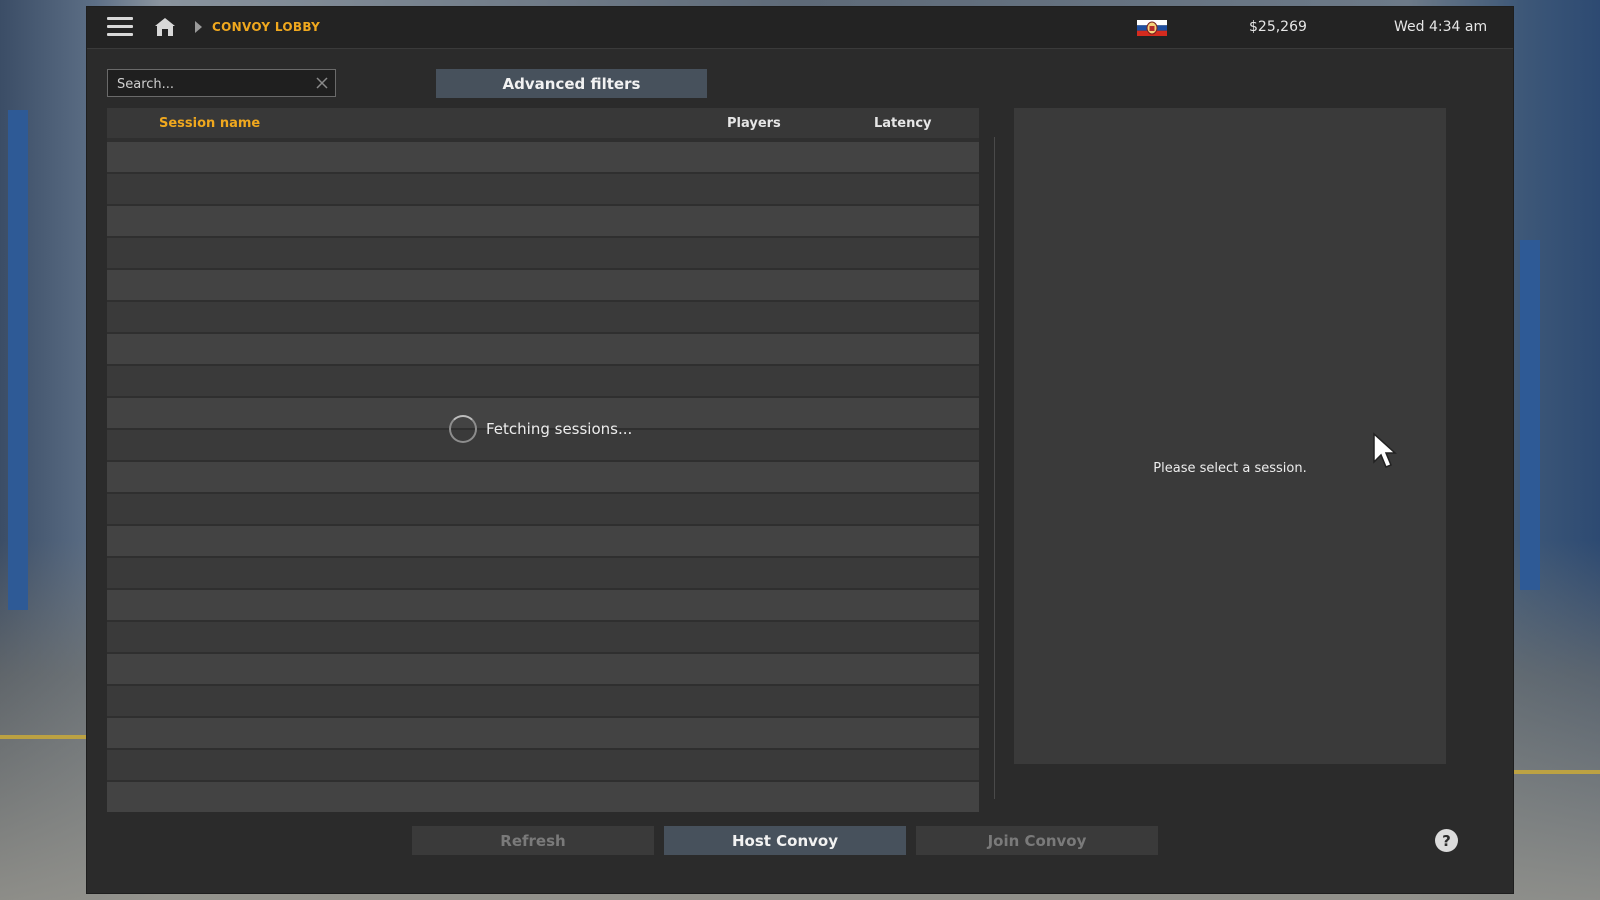 The width and height of the screenshot is (1600, 900). What do you see at coordinates (785, 840) in the screenshot?
I see `host-convoy-button: Host Convoy` at bounding box center [785, 840].